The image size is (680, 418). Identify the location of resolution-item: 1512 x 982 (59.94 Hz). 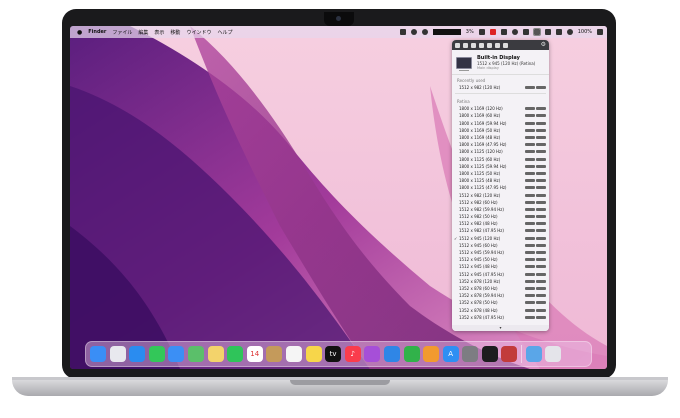
(500, 209).